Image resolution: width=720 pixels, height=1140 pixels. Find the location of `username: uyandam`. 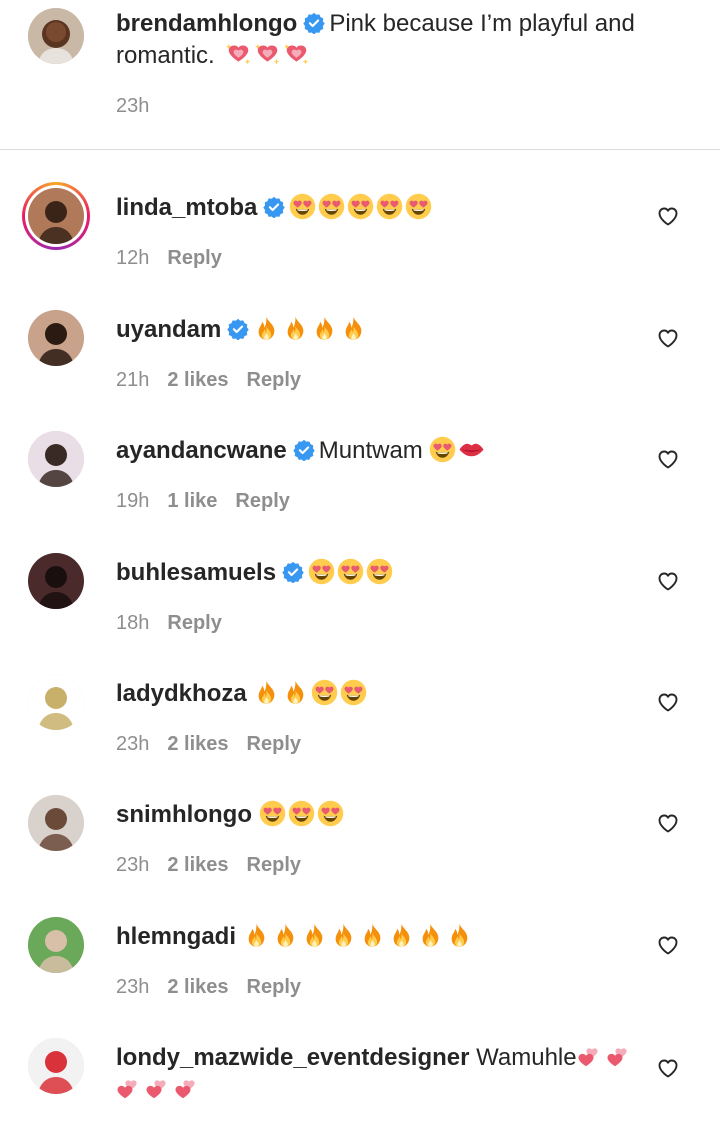

username: uyandam is located at coordinates (168, 329).